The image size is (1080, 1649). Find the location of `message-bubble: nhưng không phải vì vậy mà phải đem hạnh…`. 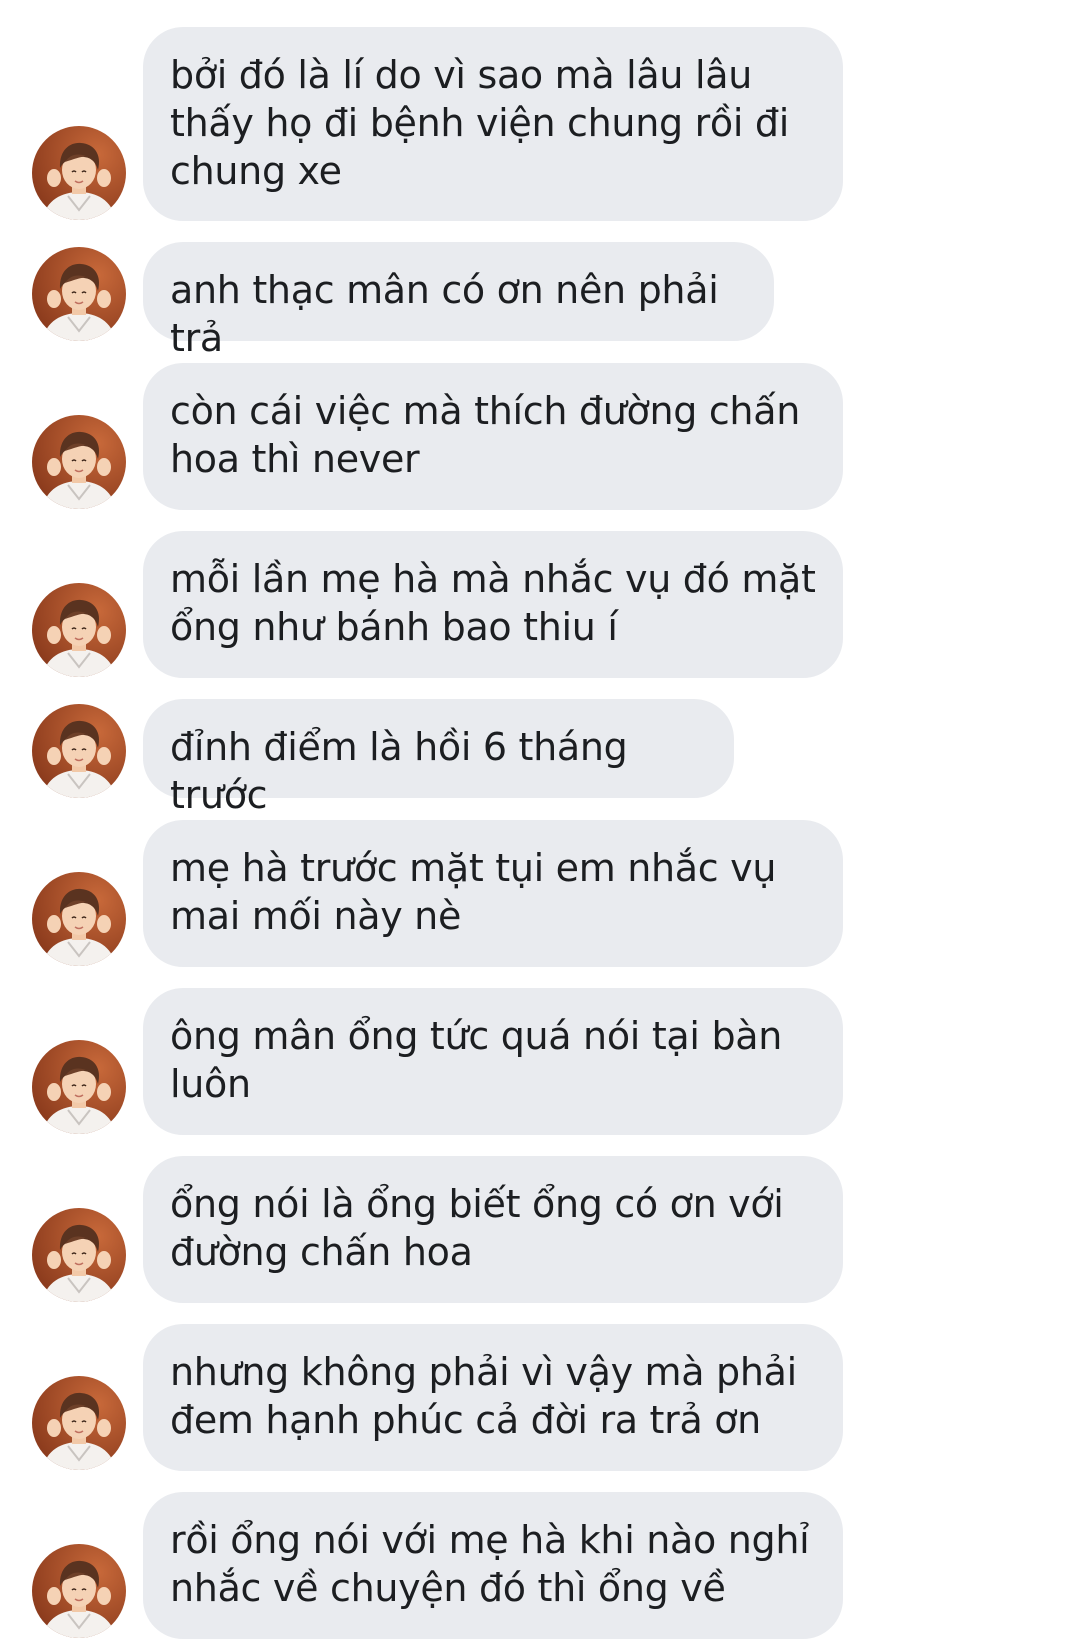

message-bubble: nhưng không phải vì vậy mà phải đem hạnh… is located at coordinates (493, 1397).